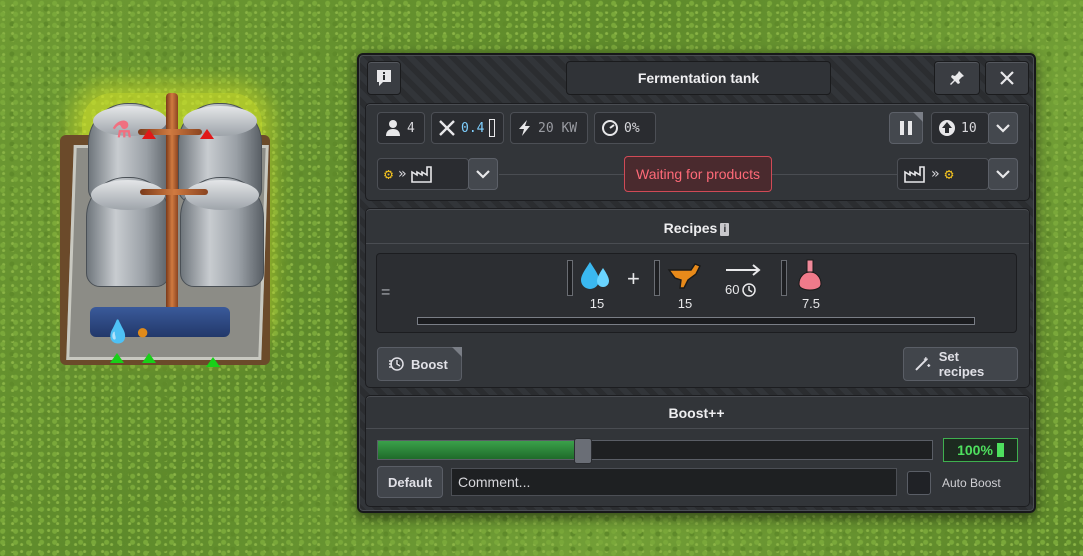 This screenshot has height=556, width=1083. I want to click on output-logistics-selector: » ⚙, so click(943, 174).